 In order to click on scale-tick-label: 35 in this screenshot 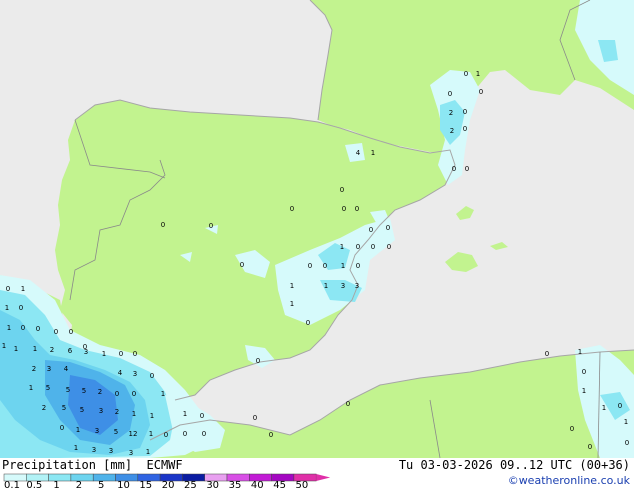, I will do `click(235, 485)`.